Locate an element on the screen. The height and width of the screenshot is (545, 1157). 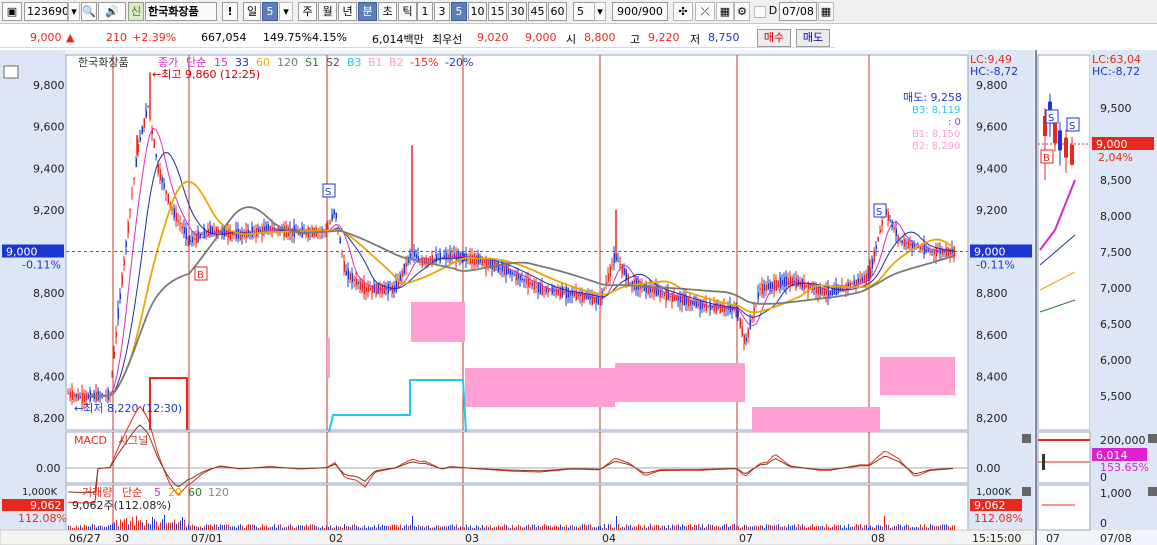
x-tick-label: 04 is located at coordinates (609, 538).